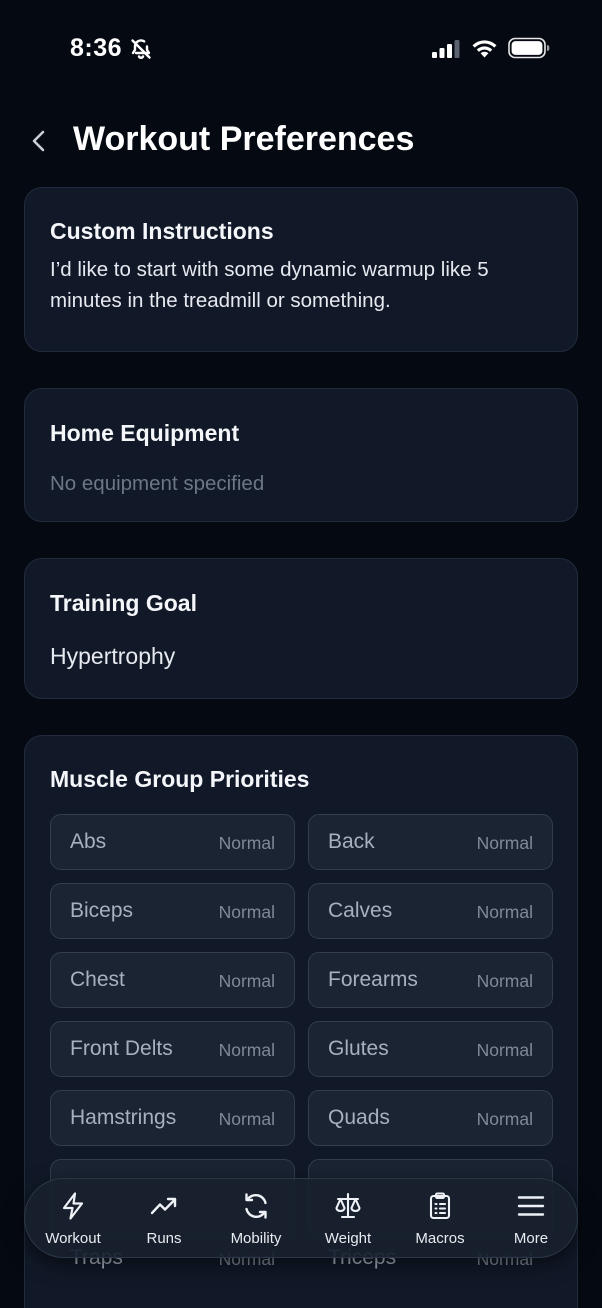  Describe the element at coordinates (430, 842) in the screenshot. I see `muscle-chip-back: Back Normal` at that location.